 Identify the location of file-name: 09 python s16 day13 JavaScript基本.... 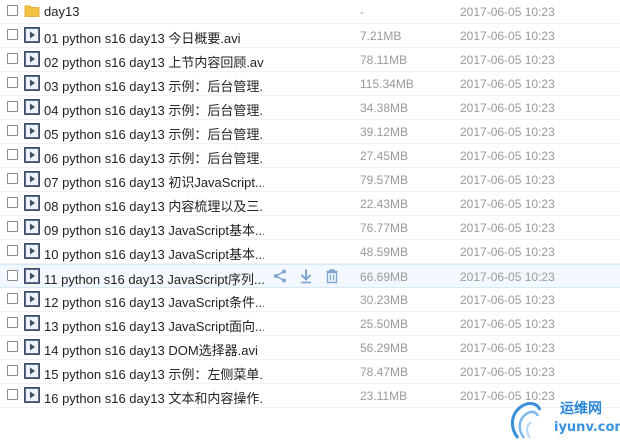
(154, 229).